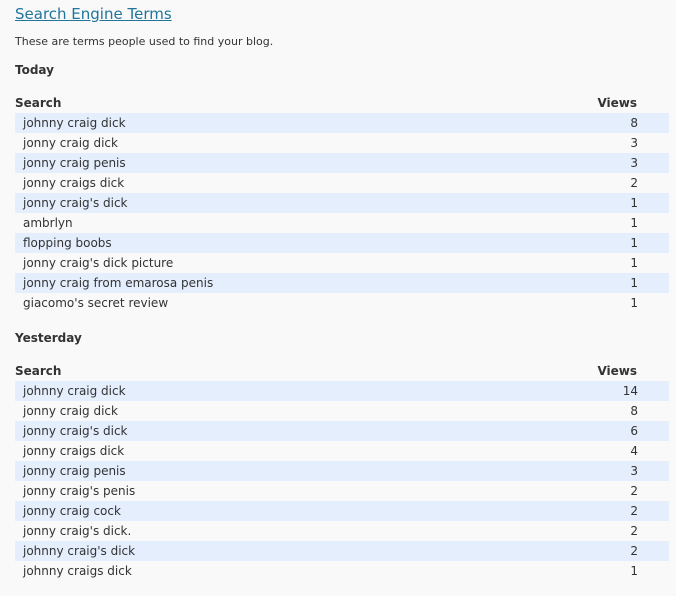 The width and height of the screenshot is (676, 596). I want to click on yesterday-heading: Yesterday, so click(48, 338).